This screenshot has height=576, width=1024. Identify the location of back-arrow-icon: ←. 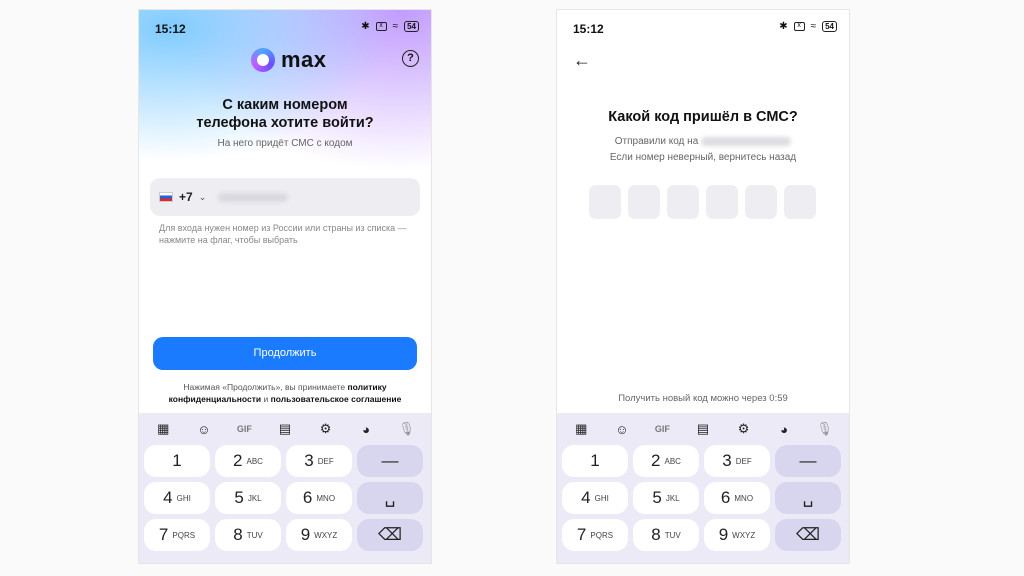
(582, 60).